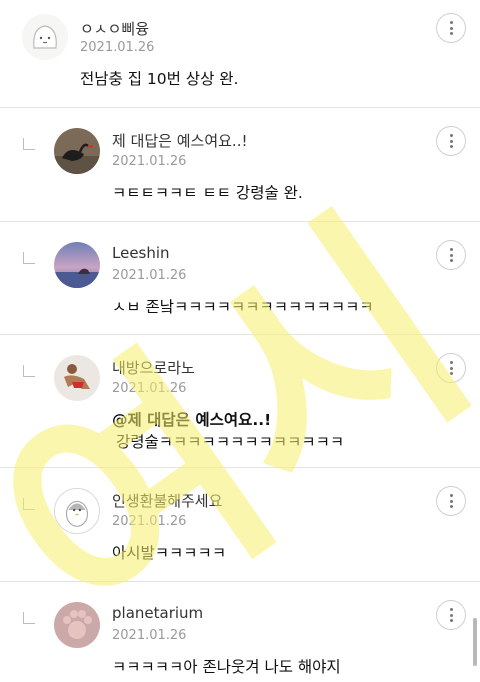  What do you see at coordinates (77, 265) in the screenshot?
I see `sunset-lake-avatar` at bounding box center [77, 265].